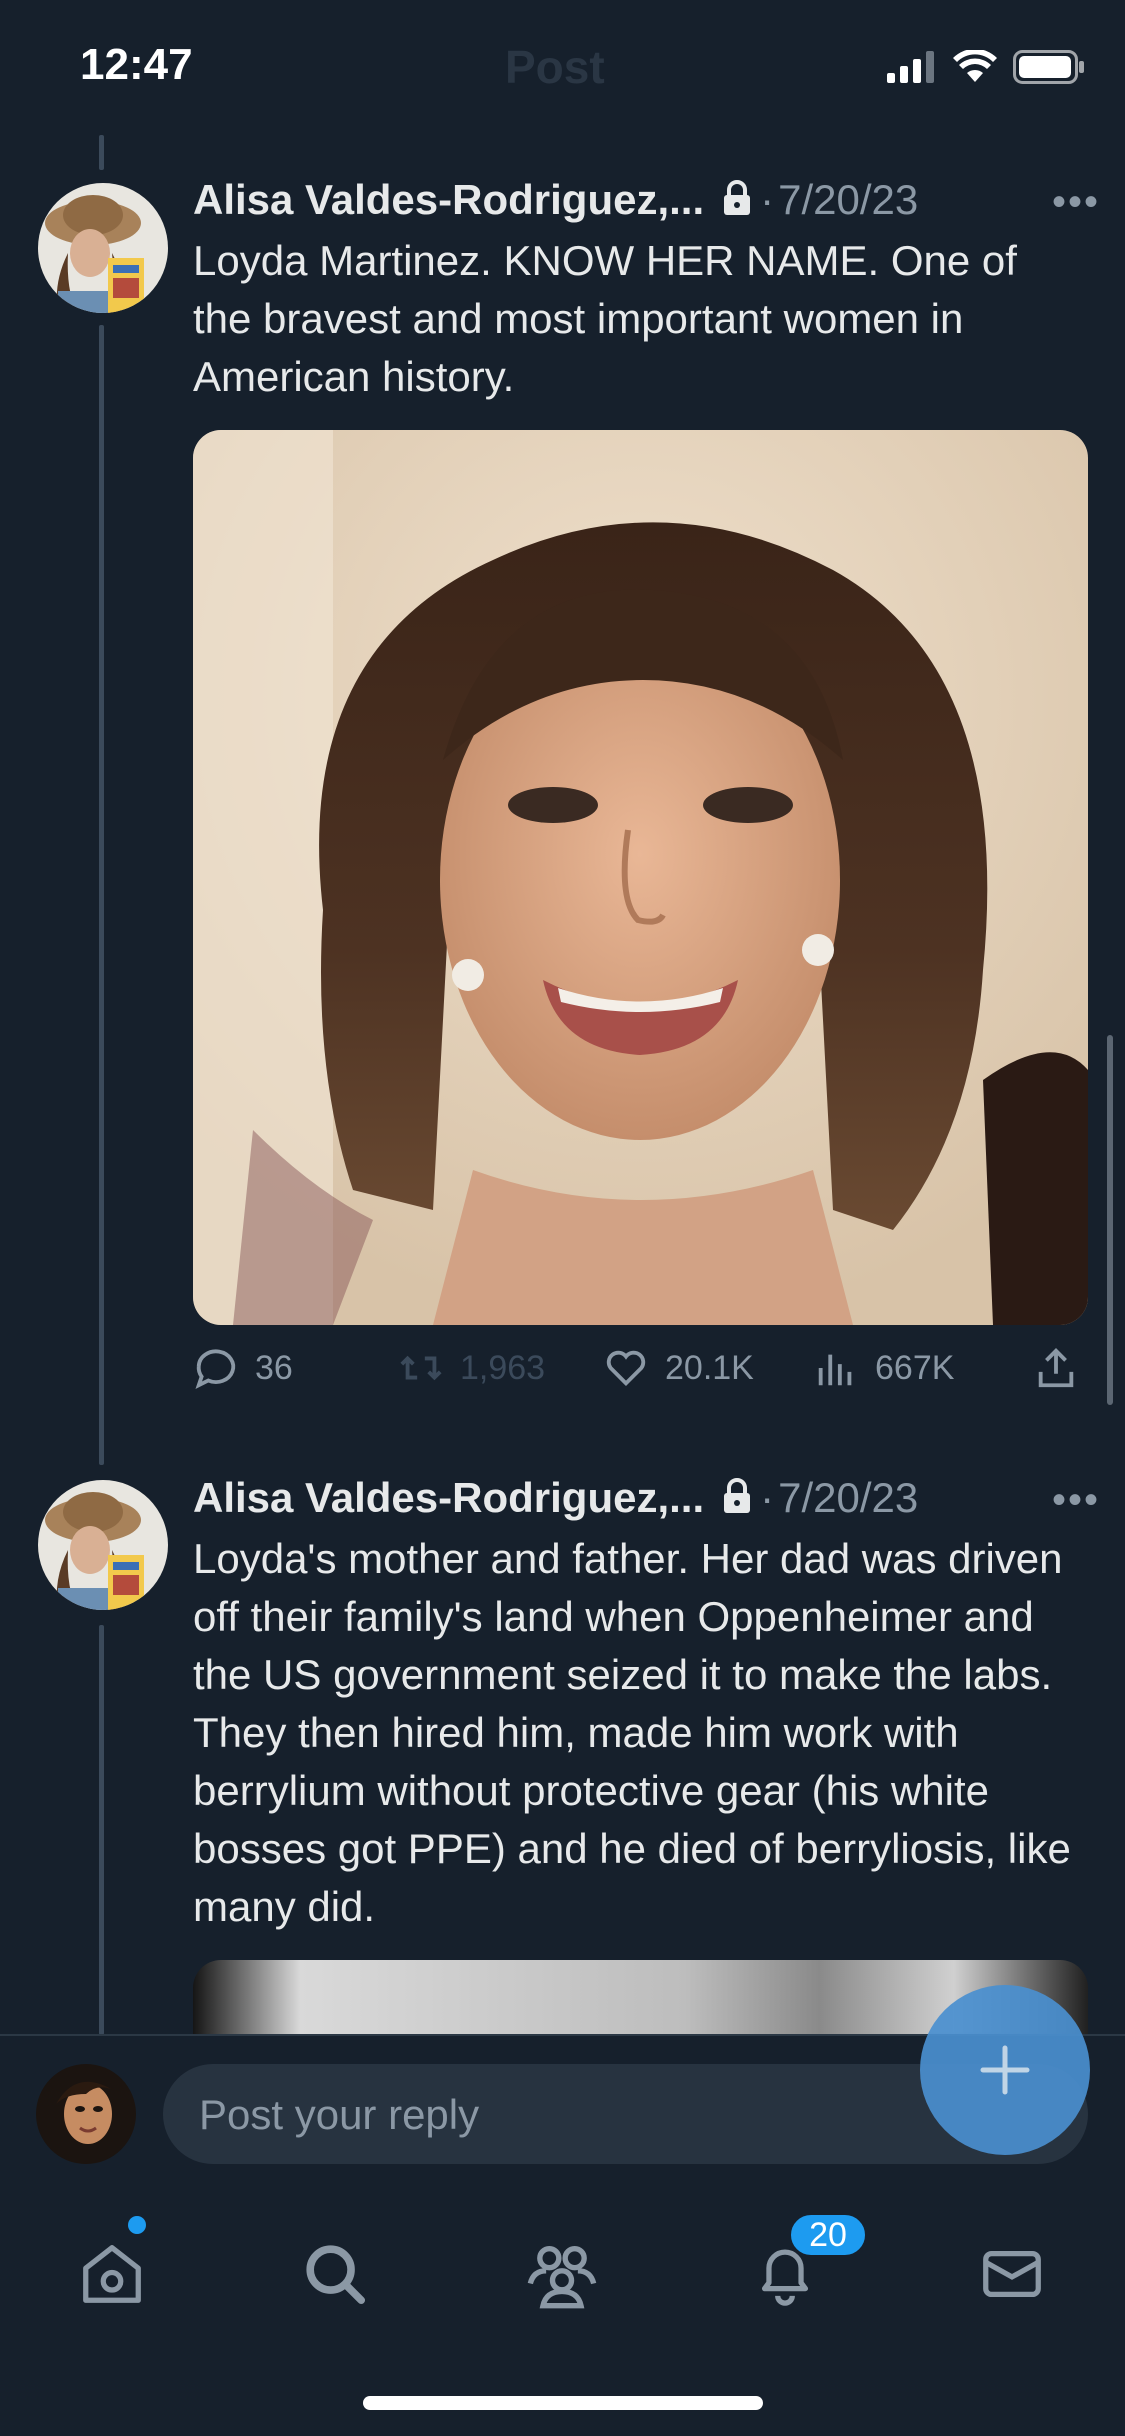  Describe the element at coordinates (555, 67) in the screenshot. I see `header-title: Post` at that location.